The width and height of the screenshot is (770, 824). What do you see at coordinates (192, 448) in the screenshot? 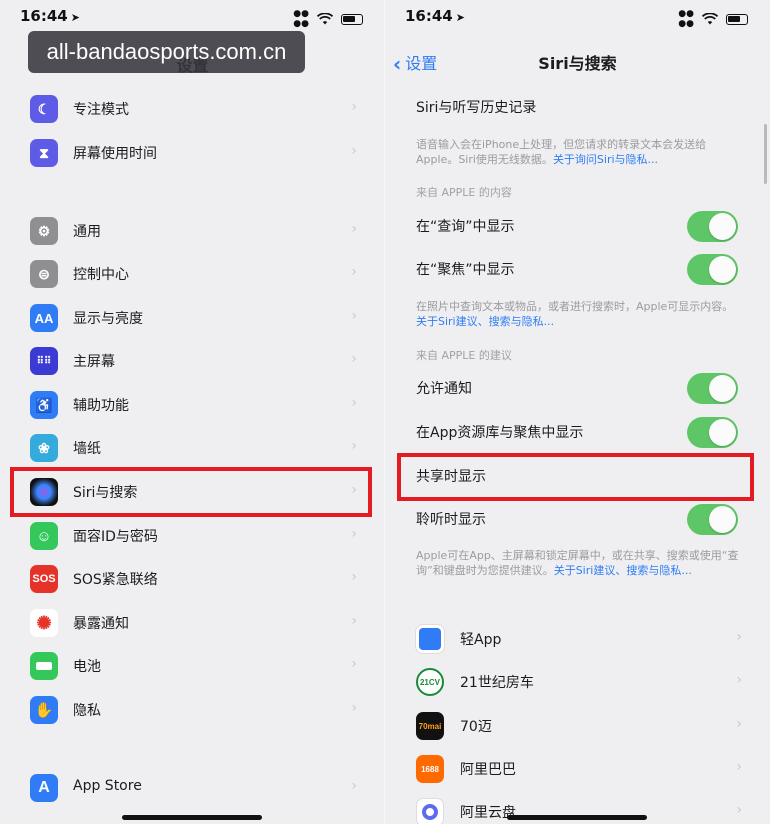
I see `settings-item-wallpaper: ❀ 墙纸 ›` at bounding box center [192, 448].